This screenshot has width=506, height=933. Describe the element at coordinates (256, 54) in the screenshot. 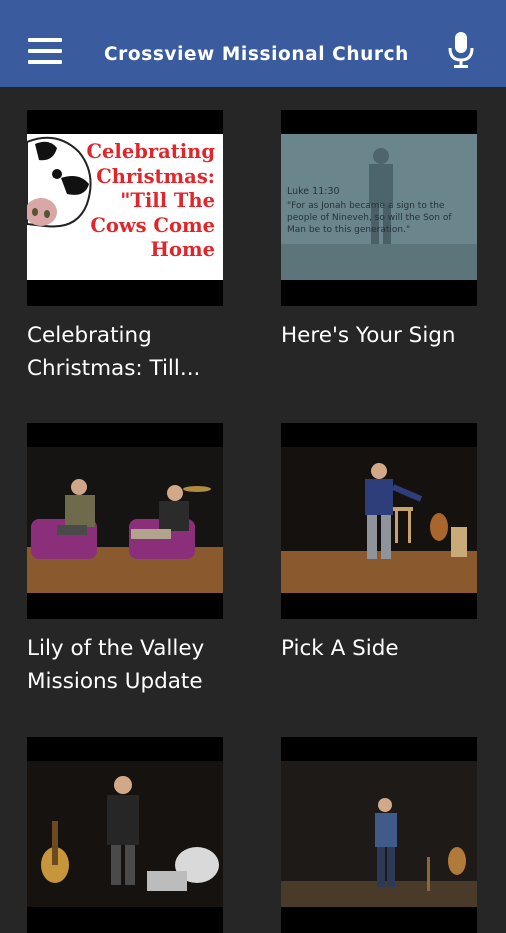

I see `app-title: Crossview Missional Church` at that location.